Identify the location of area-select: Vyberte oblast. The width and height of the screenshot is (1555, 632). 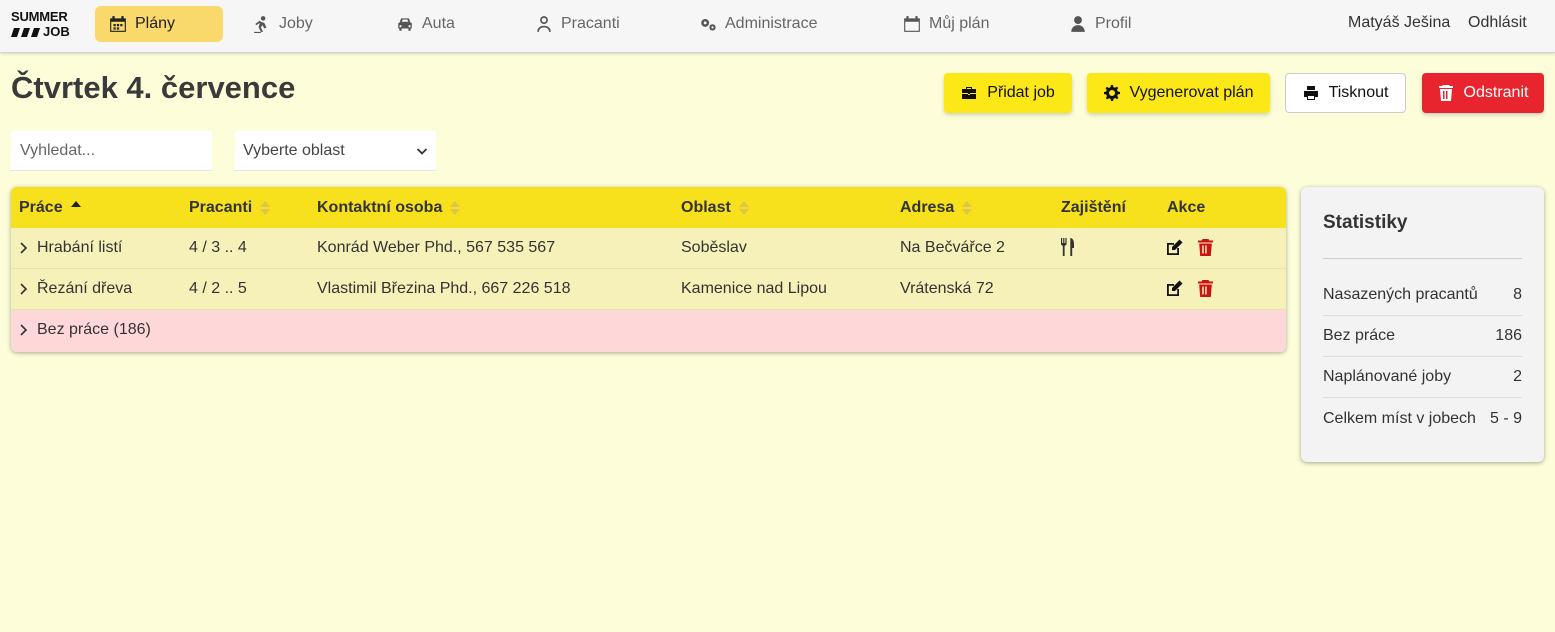
(335, 151).